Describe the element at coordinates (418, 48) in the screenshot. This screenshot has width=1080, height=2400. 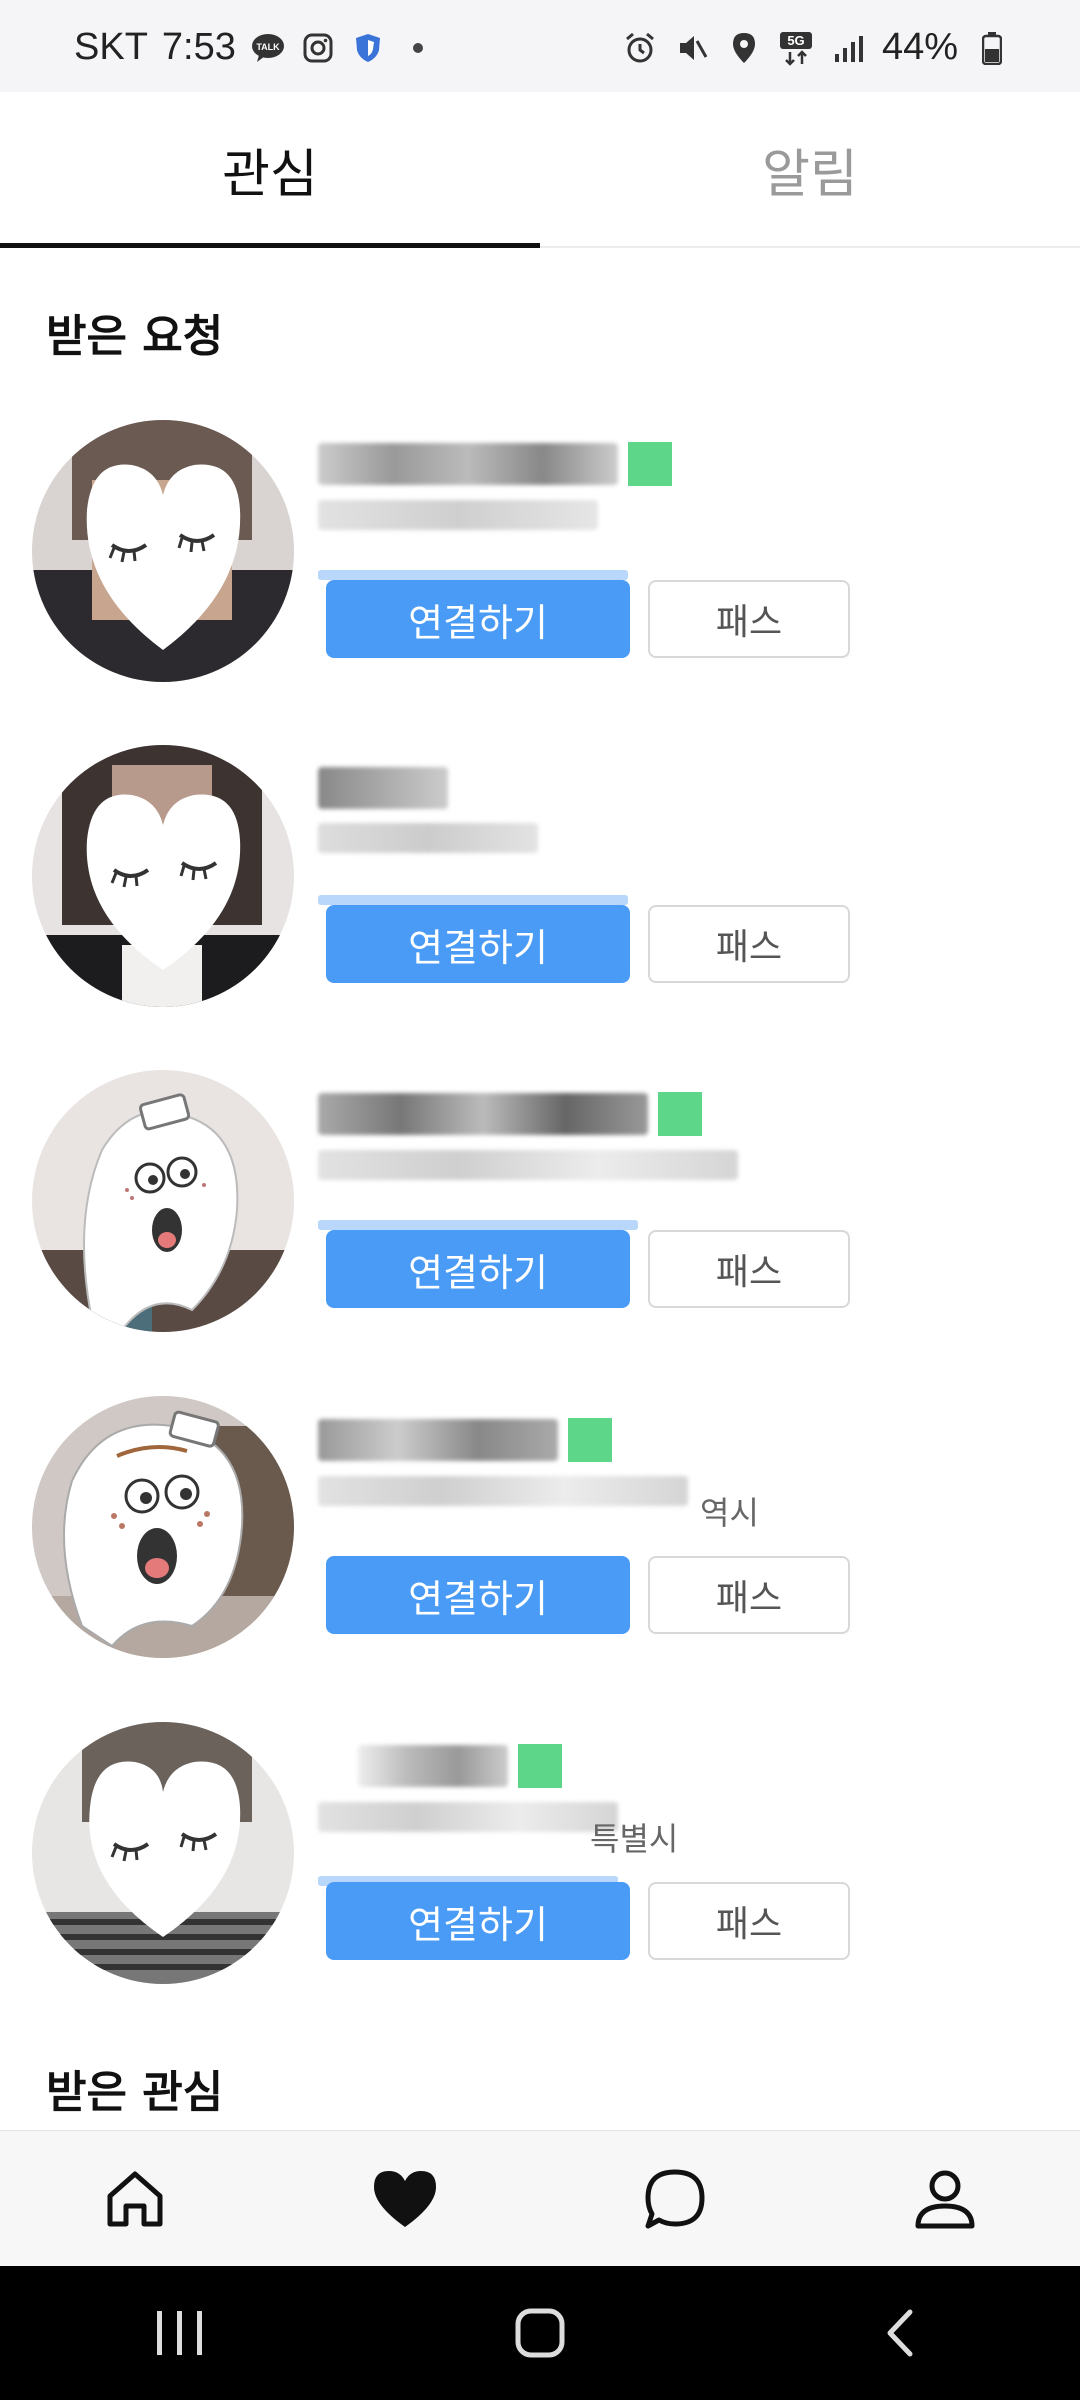
I see `notification-dot-icon` at that location.